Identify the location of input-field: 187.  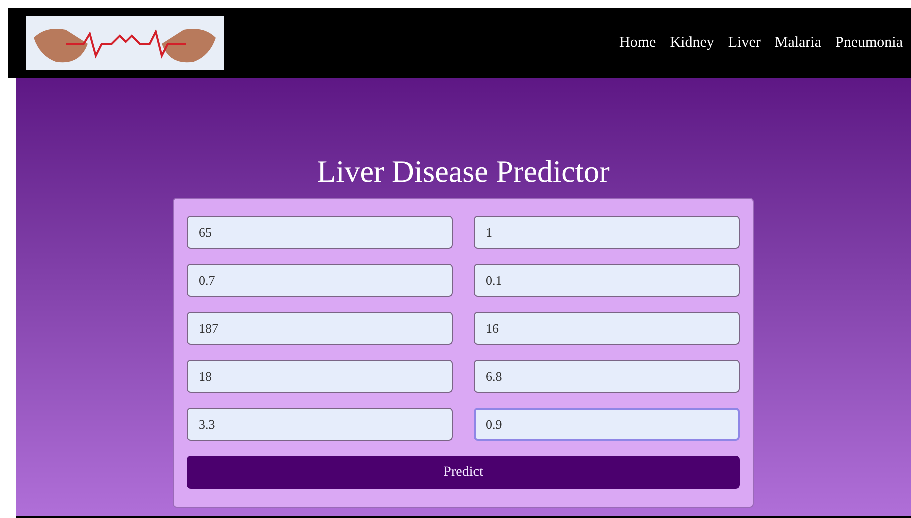
(320, 328).